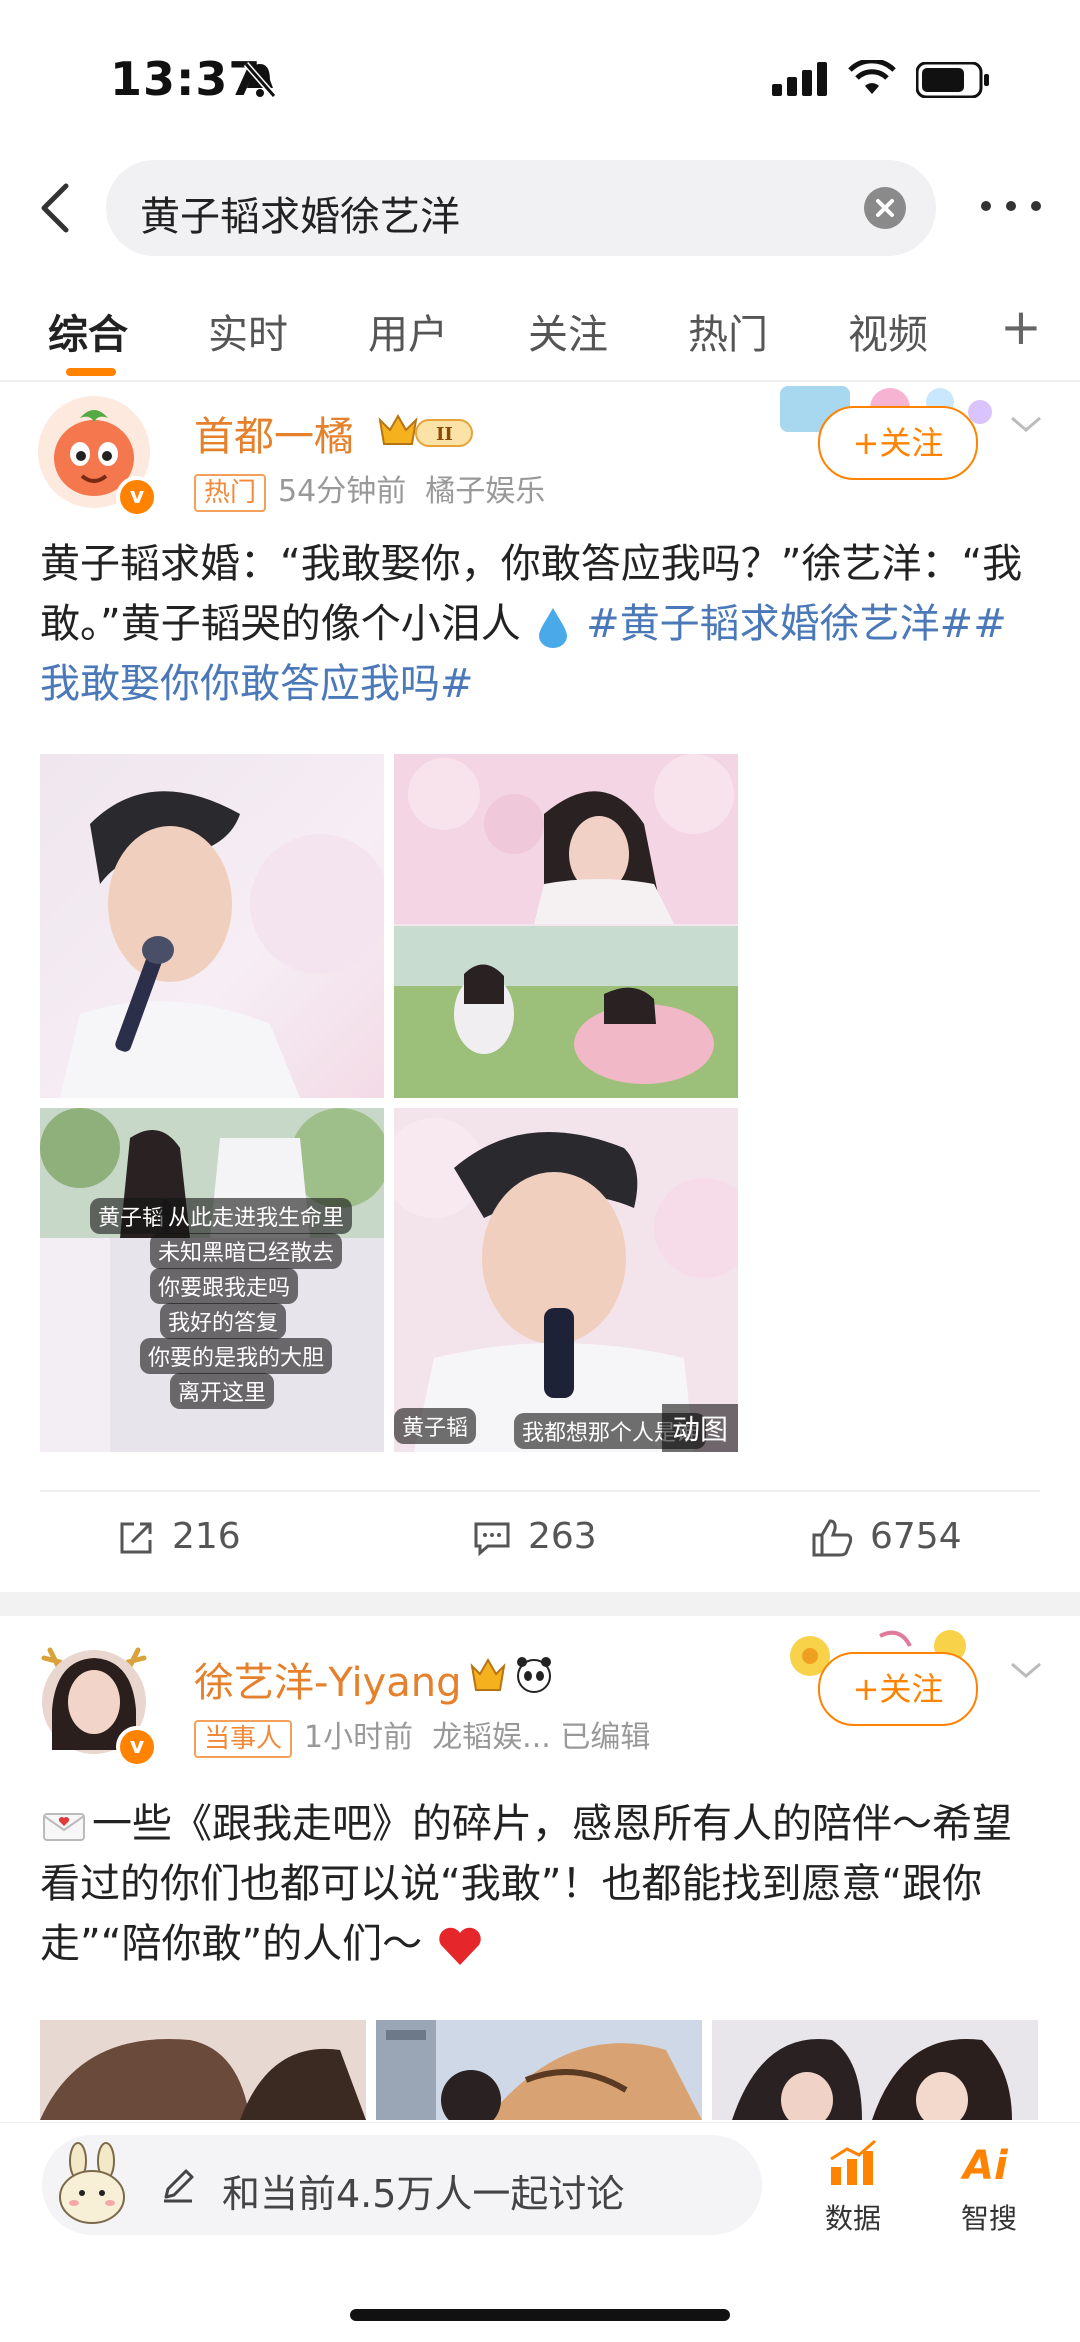 This screenshot has width=1080, height=2342. What do you see at coordinates (435, 1426) in the screenshot?
I see `subtitle-caption: 黄子韬` at bounding box center [435, 1426].